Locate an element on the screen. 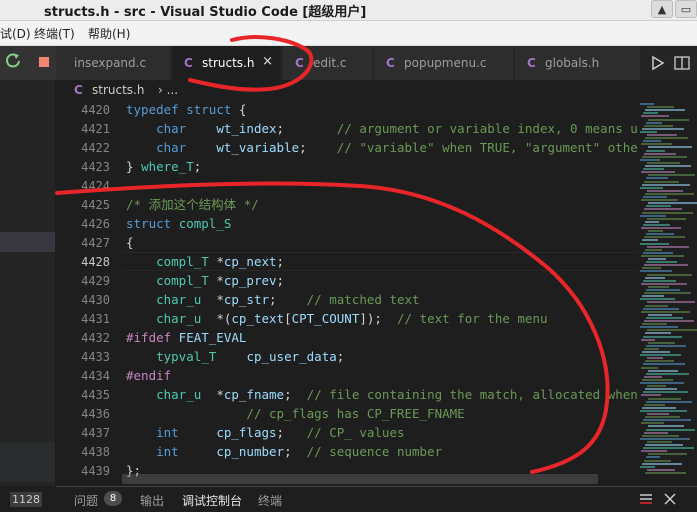 Image resolution: width=697 pixels, height=512 pixels. debug-toolbar is located at coordinates (28, 63).